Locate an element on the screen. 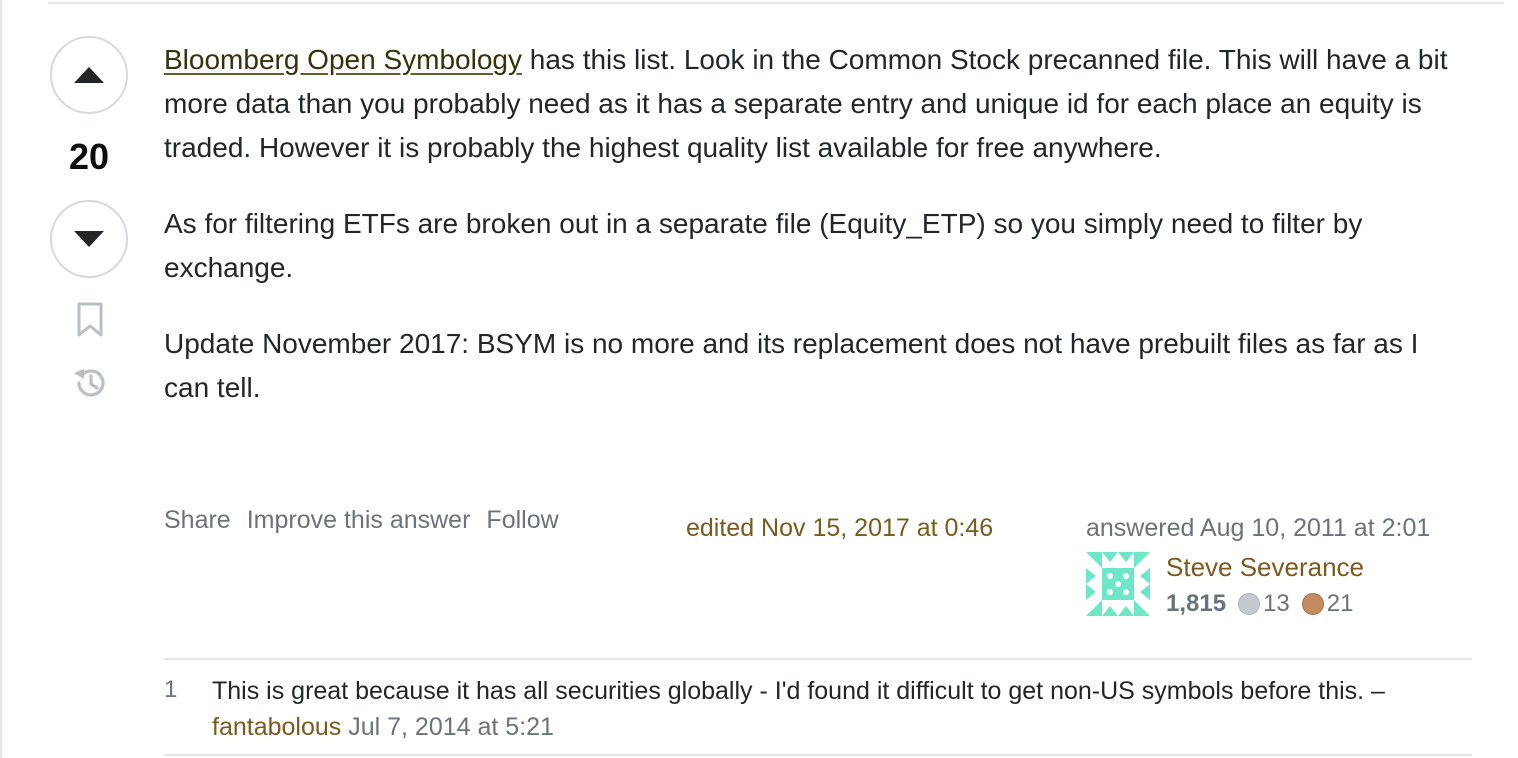  comment-score: 1 is located at coordinates (171, 689).